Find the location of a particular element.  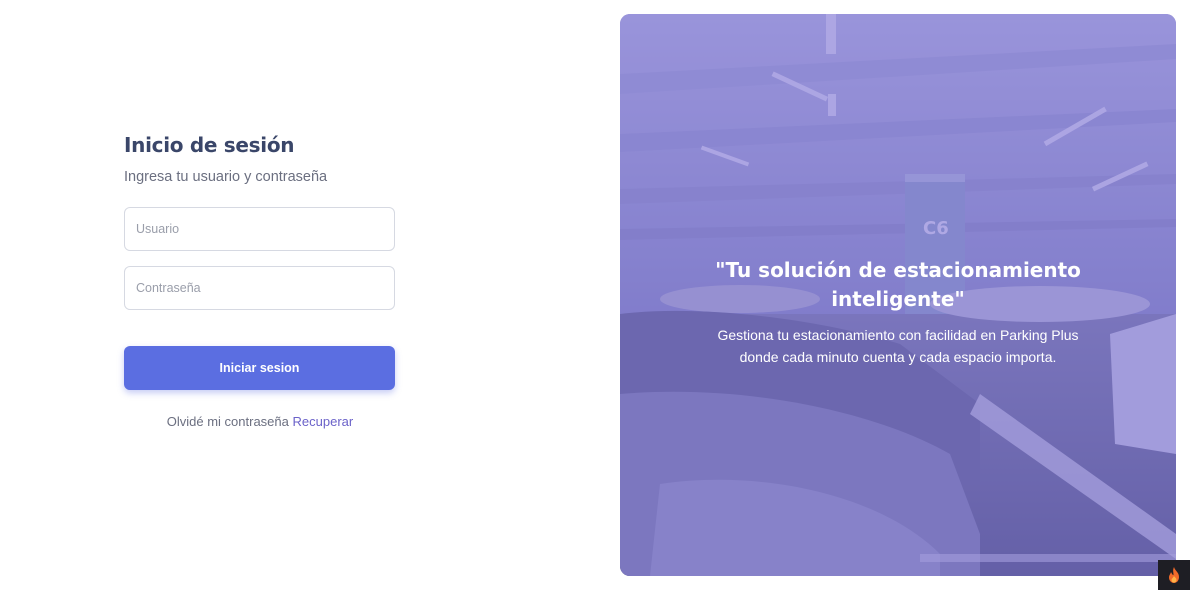

password-field is located at coordinates (259, 288).